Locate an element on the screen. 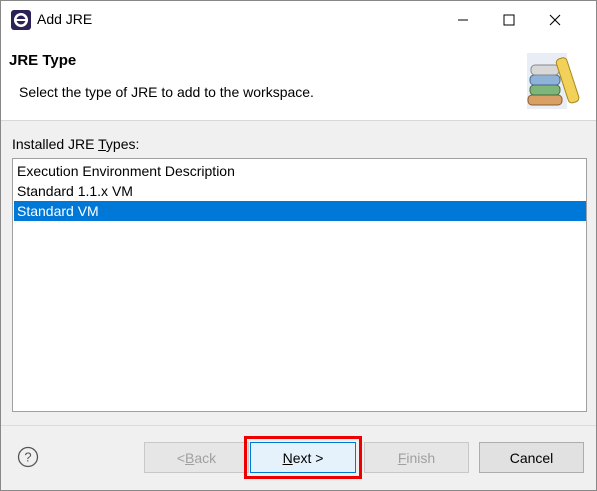 This screenshot has height=491, width=597. library-books-icon is located at coordinates (552, 77).